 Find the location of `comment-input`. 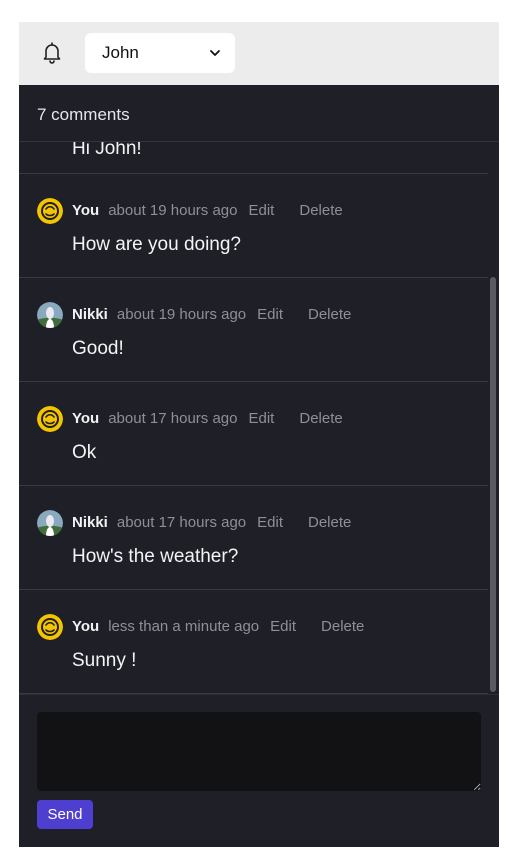

comment-input is located at coordinates (259, 751).